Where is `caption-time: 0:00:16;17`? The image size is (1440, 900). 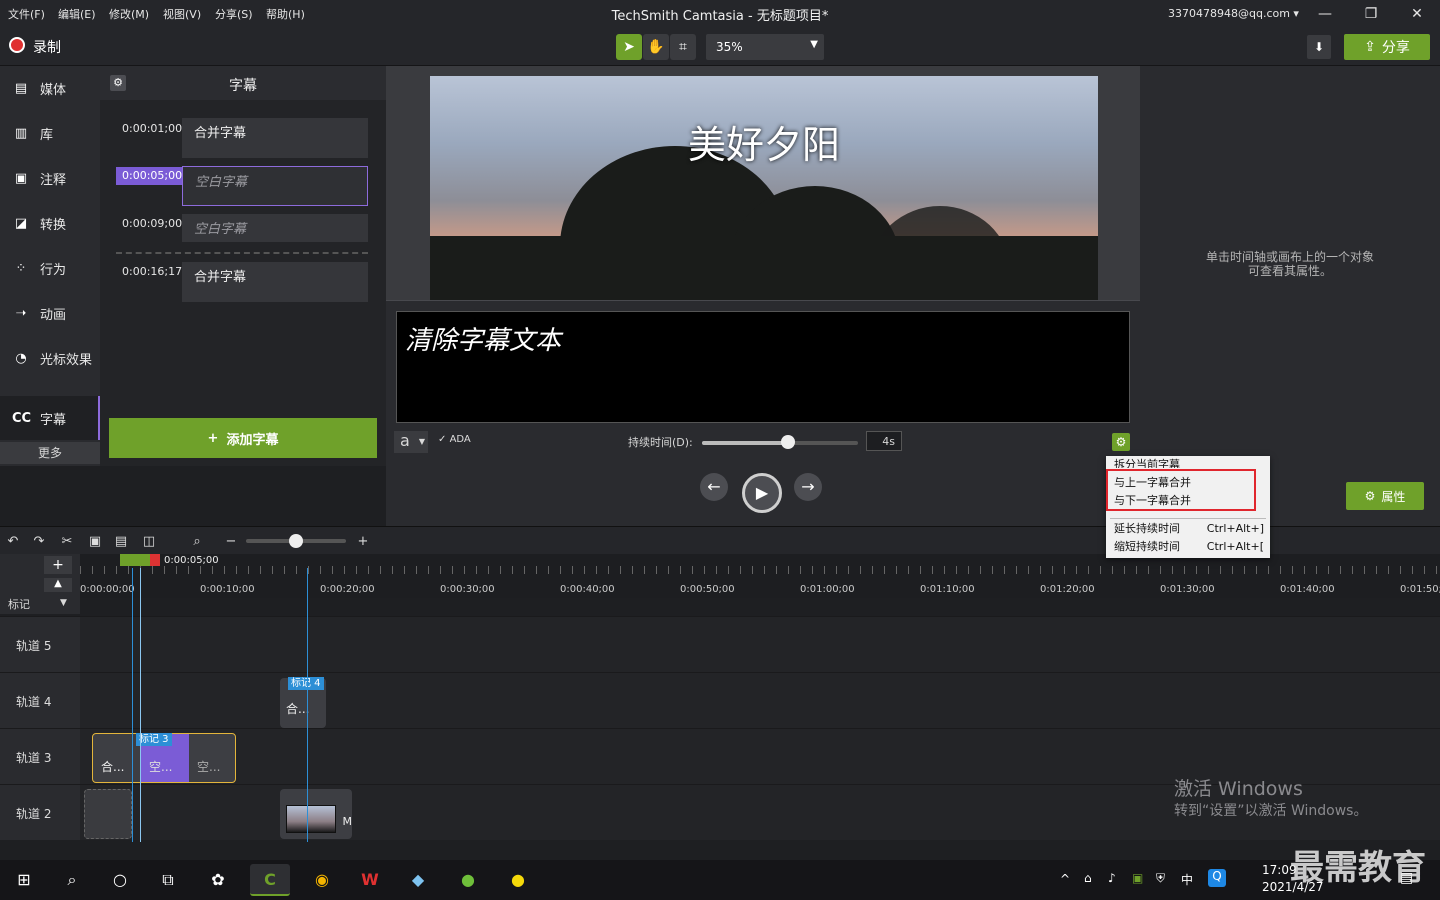
caption-time: 0:00:16;17 is located at coordinates (149, 272).